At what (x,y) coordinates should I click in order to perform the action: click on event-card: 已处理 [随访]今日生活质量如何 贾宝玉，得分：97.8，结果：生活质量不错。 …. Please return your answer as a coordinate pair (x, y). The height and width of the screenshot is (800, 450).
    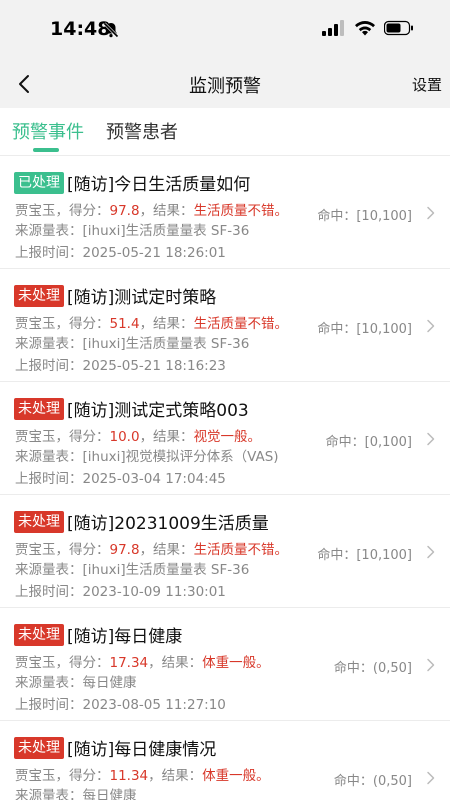
    Looking at the image, I should click on (225, 212).